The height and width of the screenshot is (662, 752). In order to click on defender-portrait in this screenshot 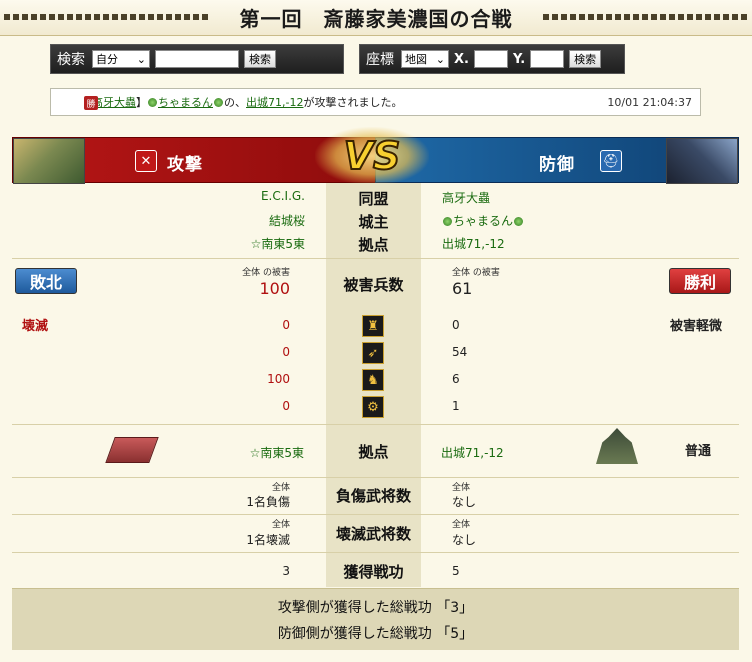, I will do `click(702, 161)`.